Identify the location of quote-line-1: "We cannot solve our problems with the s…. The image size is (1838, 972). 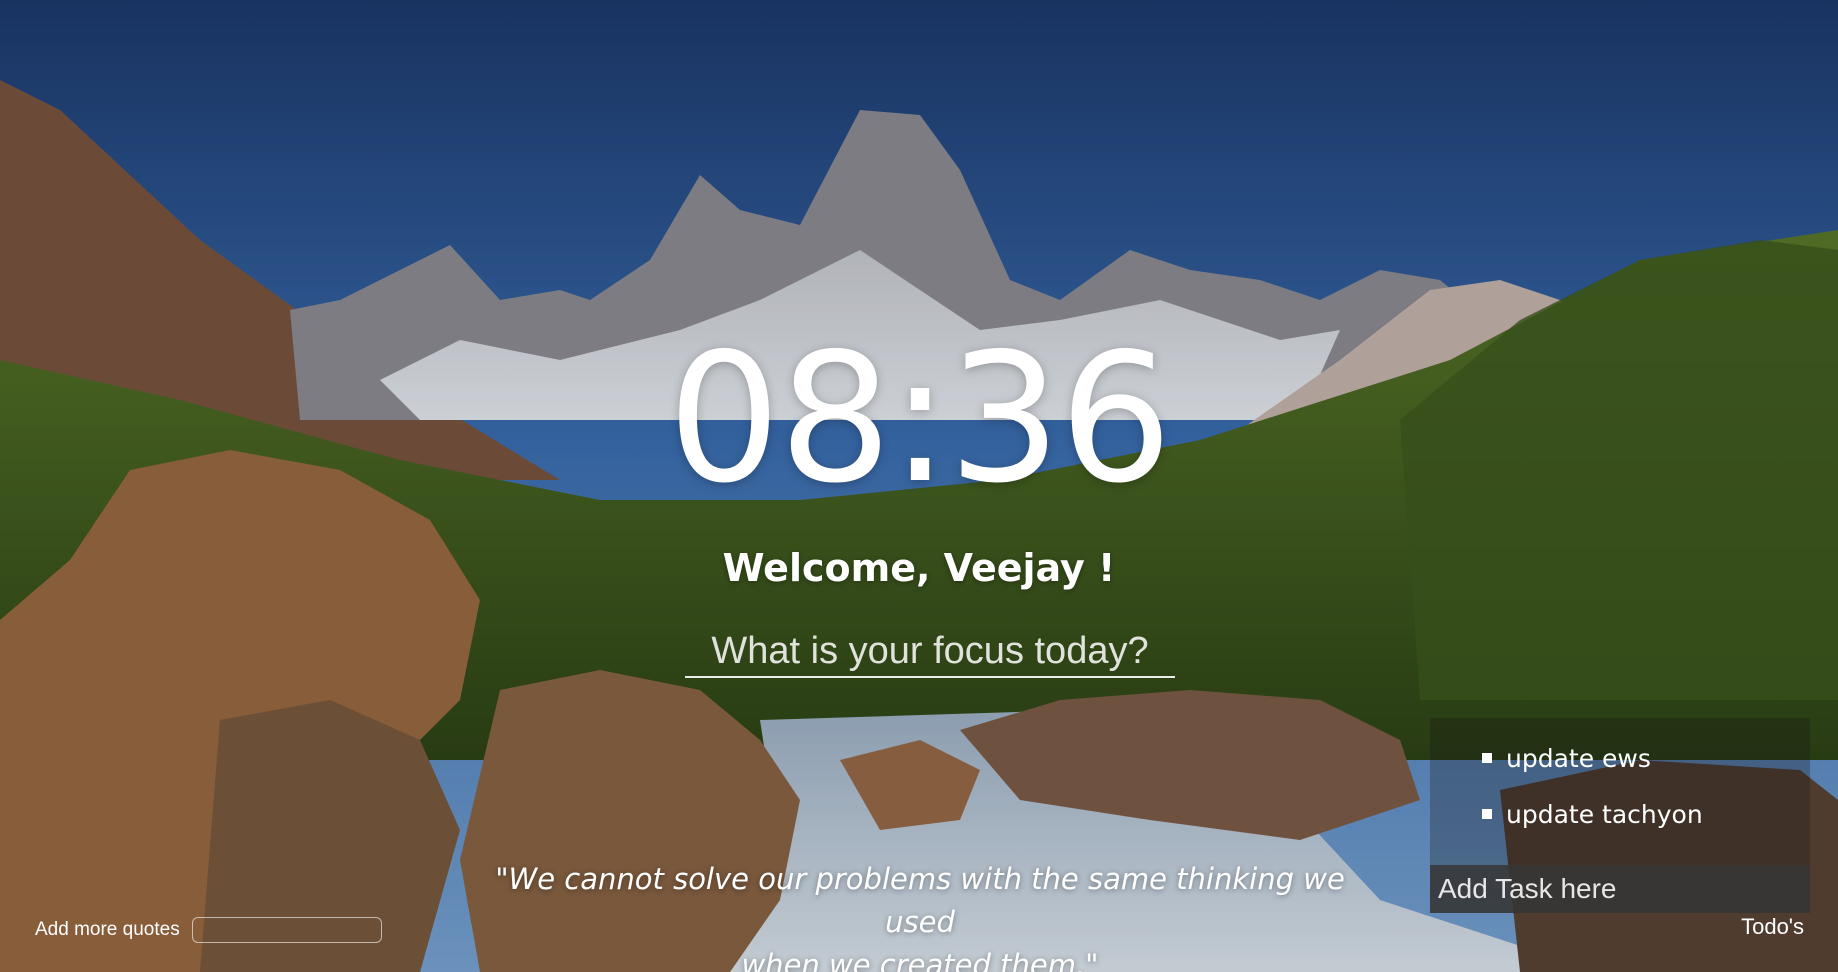
(920, 900).